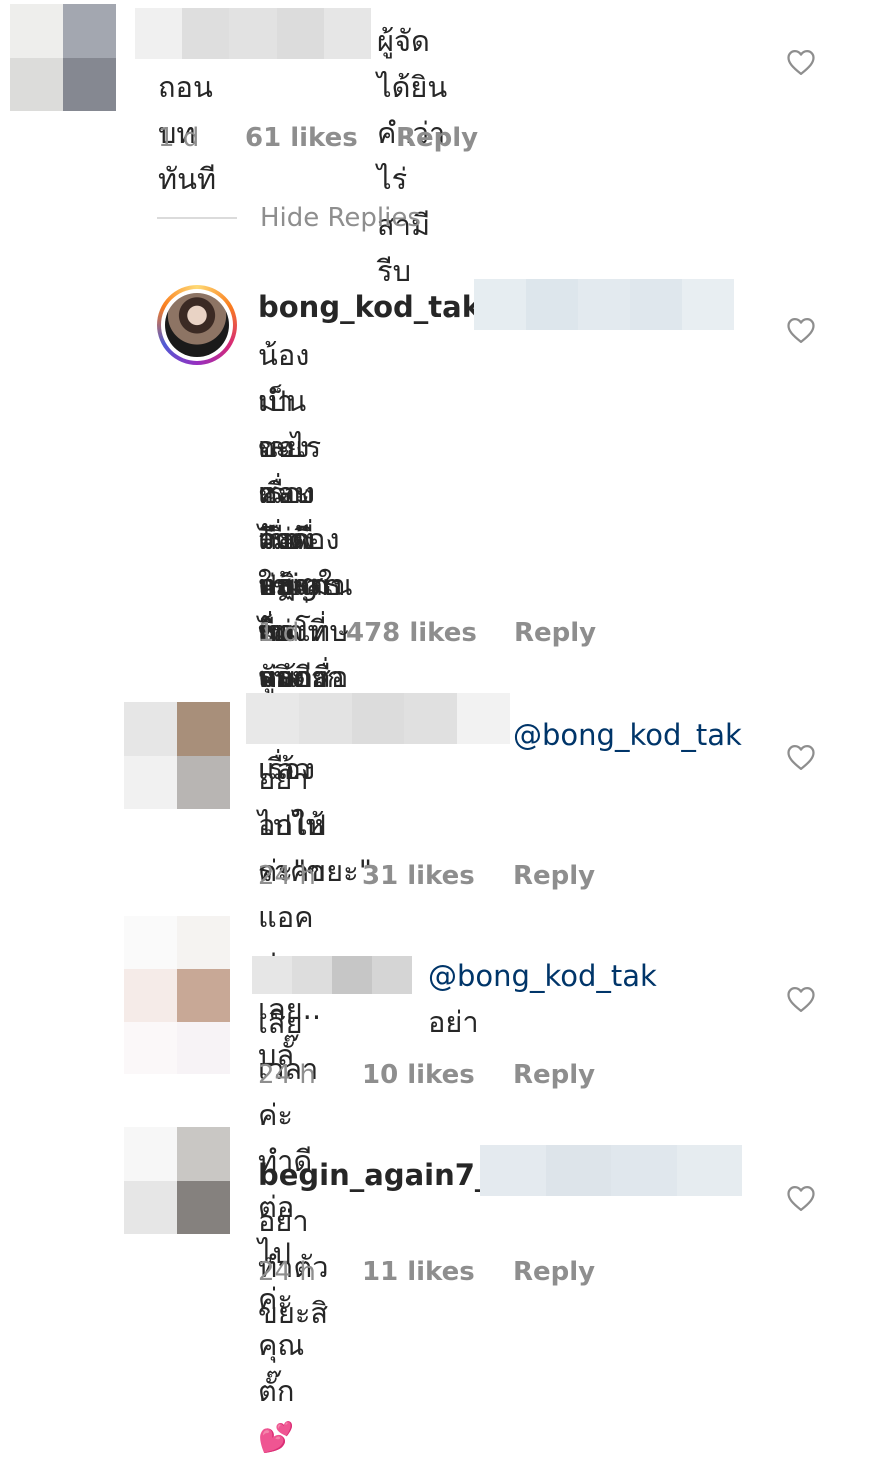 The image size is (869, 1460). I want to click on comment-meta: 1 d 478 likes Reply, so click(427, 633).